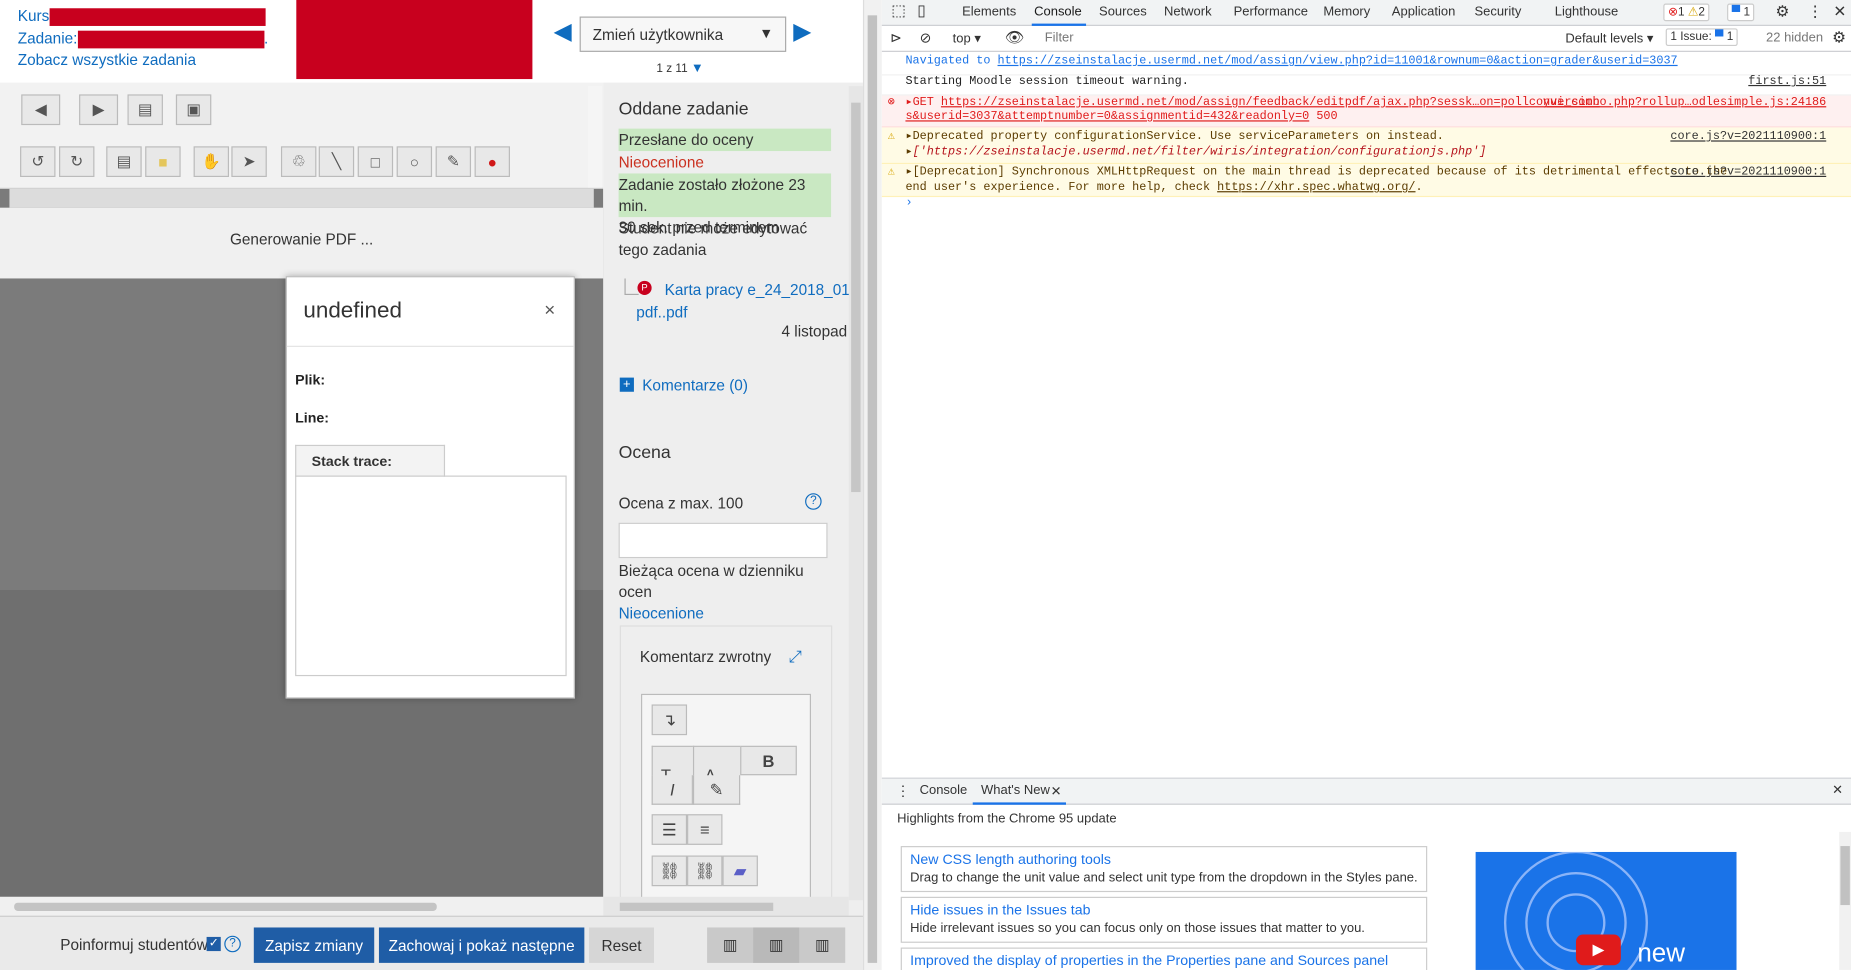  I want to click on save-and-next-button: Zachowaj i pokaż następne, so click(481, 945).